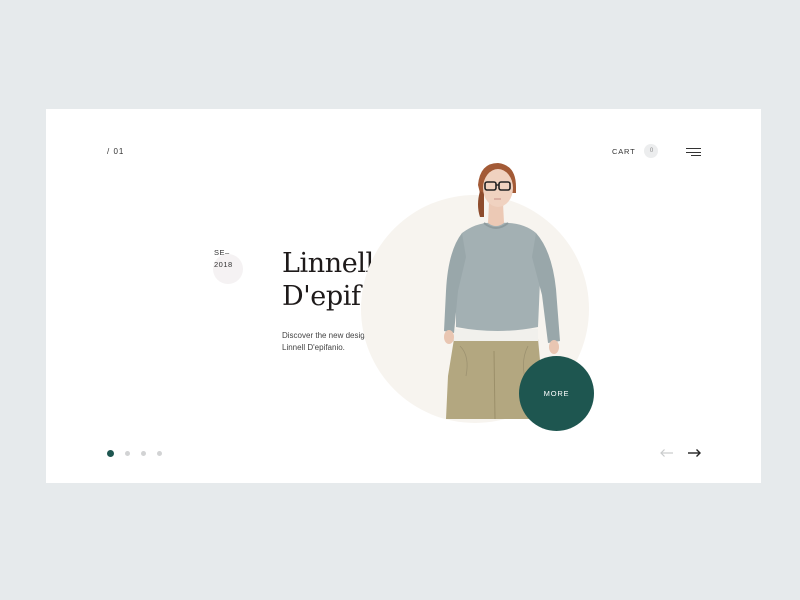  What do you see at coordinates (693, 153) in the screenshot?
I see `hamburger-menu-icon` at bounding box center [693, 153].